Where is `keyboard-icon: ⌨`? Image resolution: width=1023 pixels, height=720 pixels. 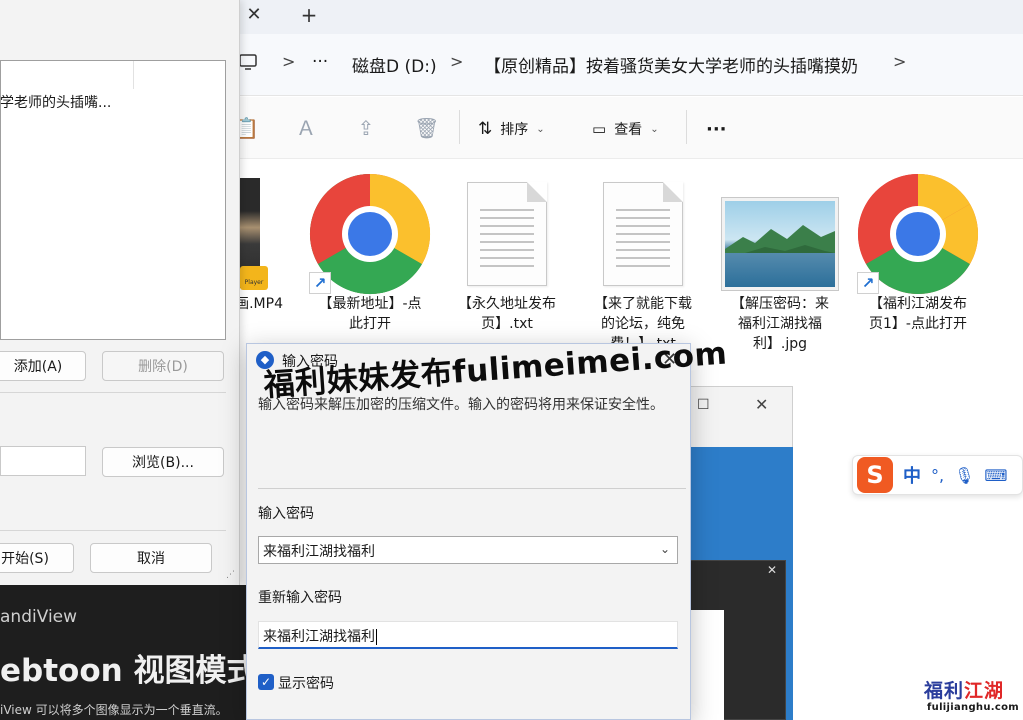 keyboard-icon: ⌨ is located at coordinates (995, 475).